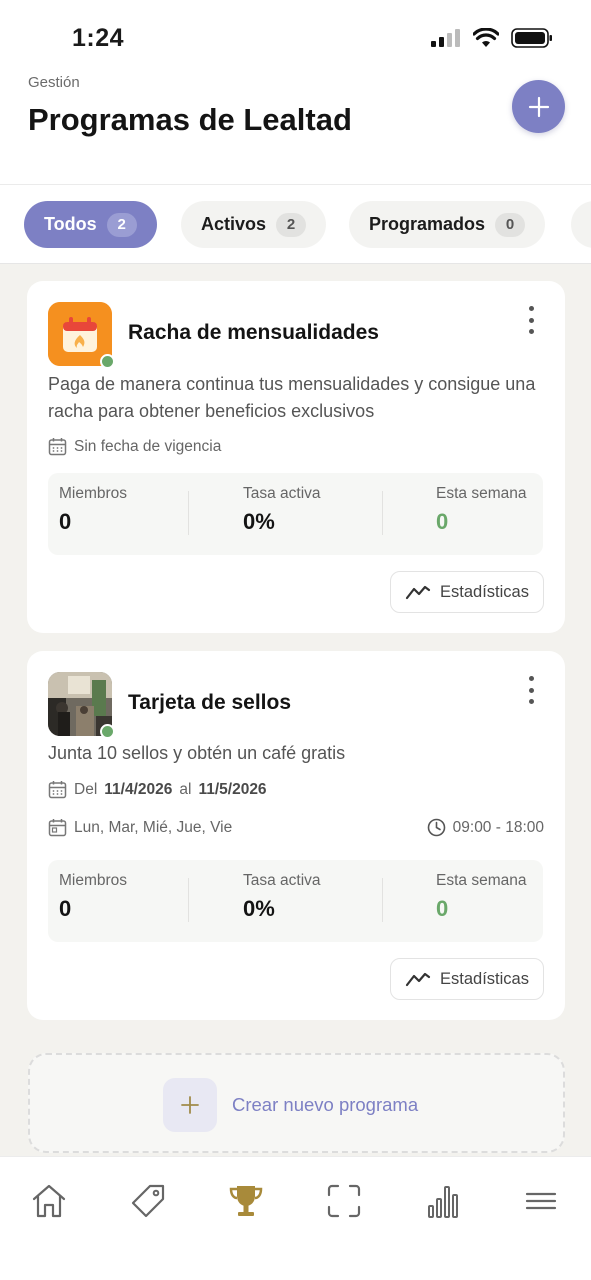 The height and width of the screenshot is (1280, 591). I want to click on program-days: Lun, Mar, Mié, Jue, Vie, so click(140, 827).